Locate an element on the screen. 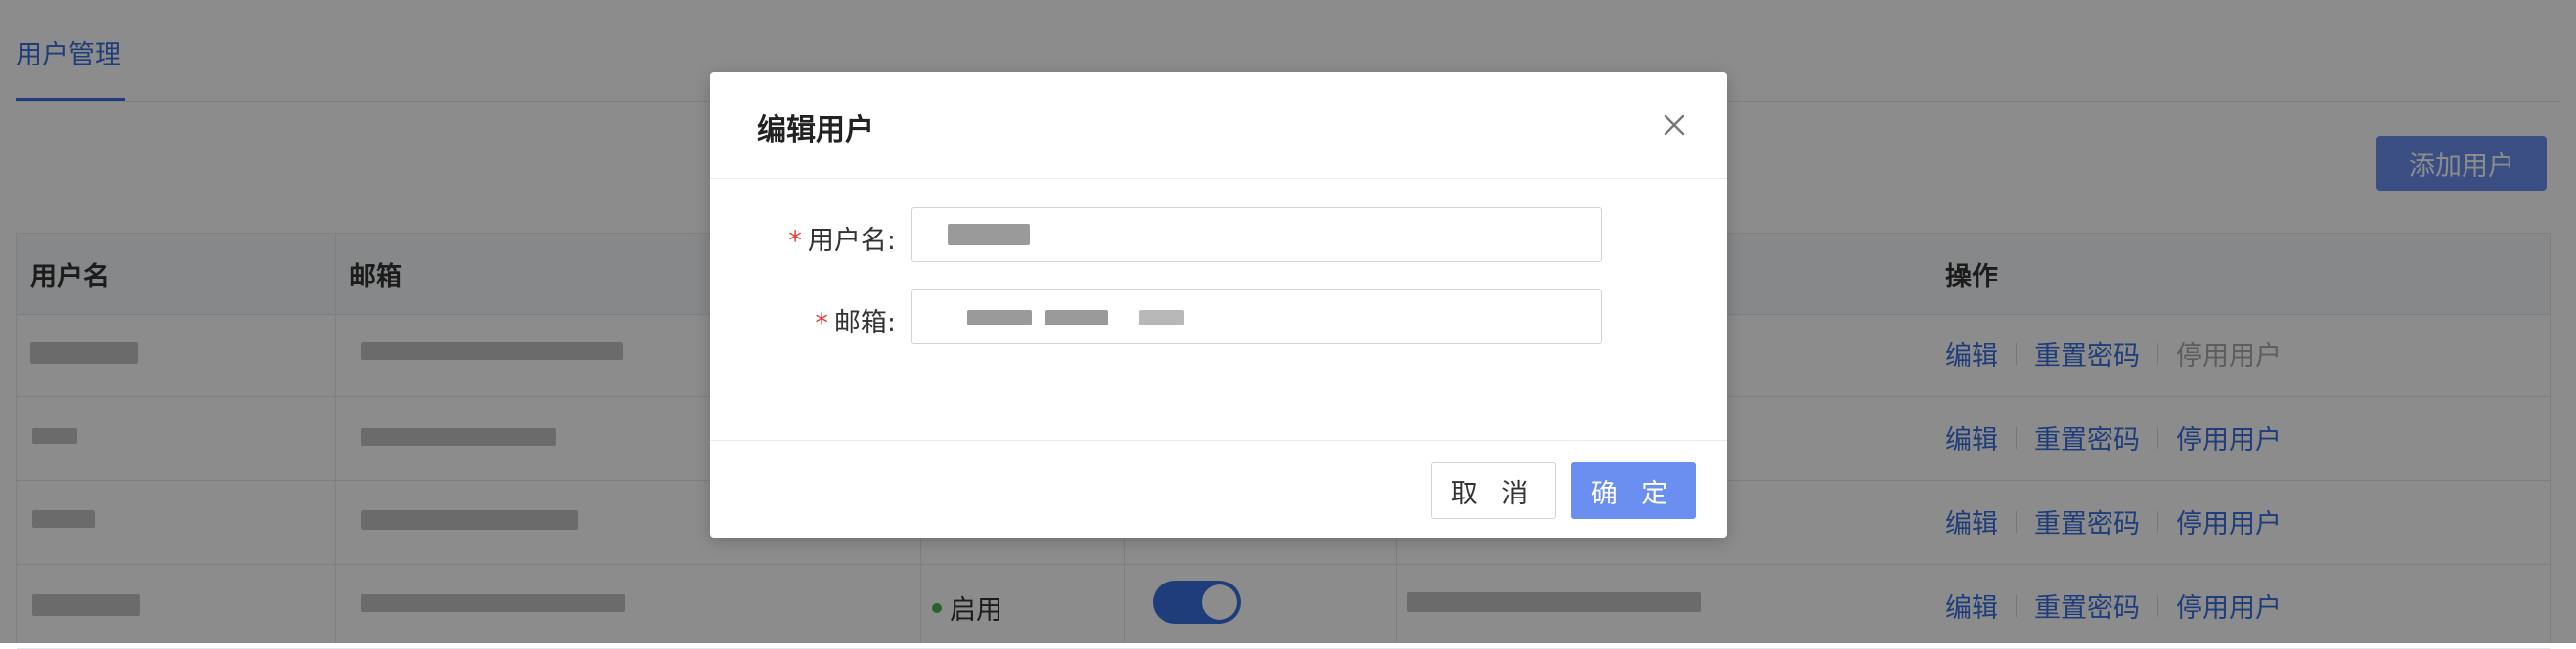 The image size is (2576, 649). email-label-text: 邮箱 is located at coordinates (860, 323).